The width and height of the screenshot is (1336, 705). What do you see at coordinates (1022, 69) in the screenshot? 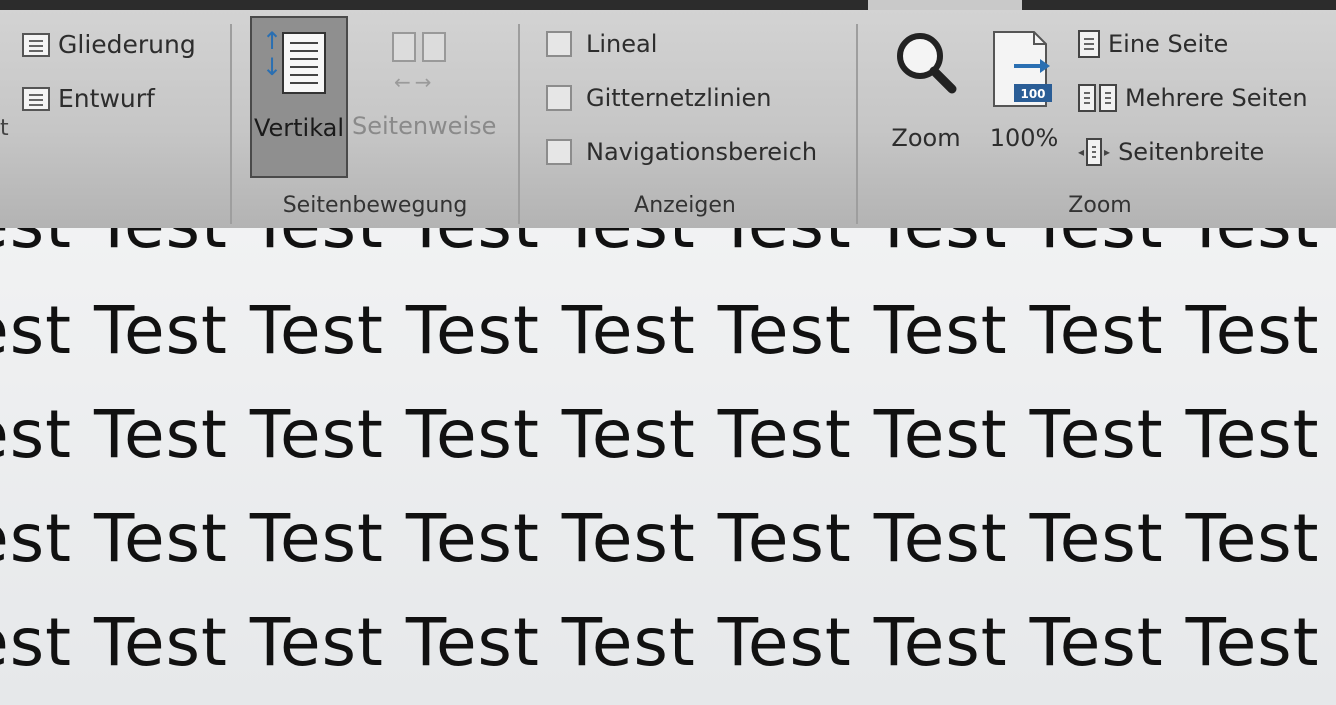
I see `hundred-percent-icon: 100` at bounding box center [1022, 69].